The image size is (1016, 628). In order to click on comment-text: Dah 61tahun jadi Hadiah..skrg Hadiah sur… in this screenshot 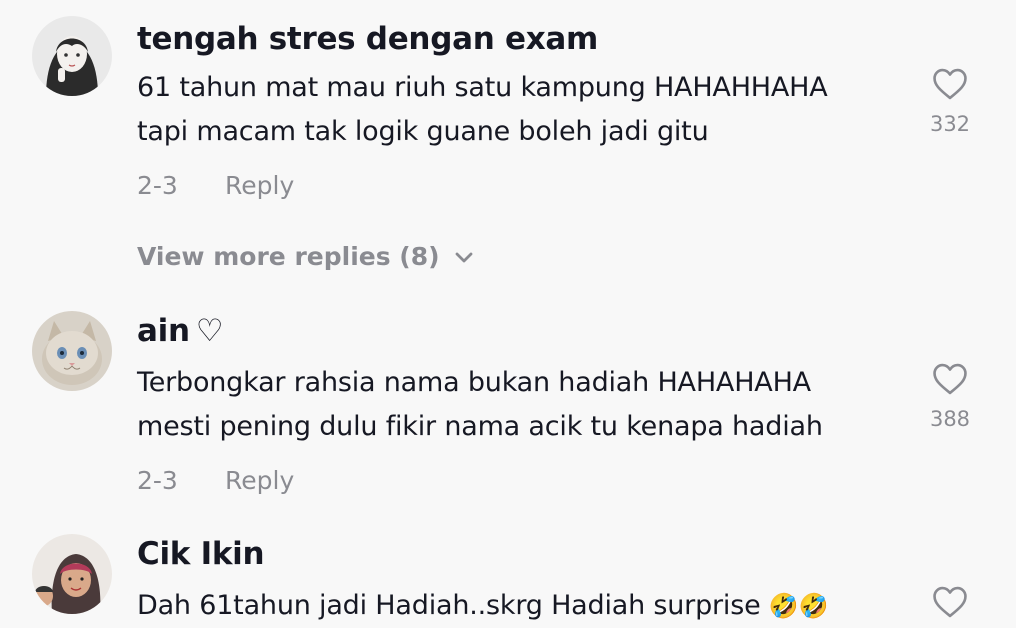, I will do `click(449, 605)`.